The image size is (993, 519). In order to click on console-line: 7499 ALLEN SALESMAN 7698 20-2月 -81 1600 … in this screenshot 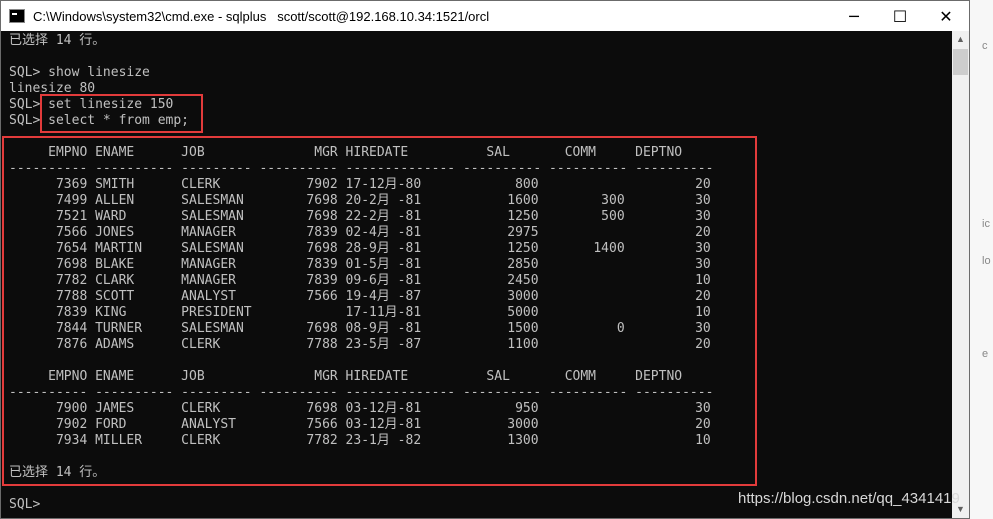, I will do `click(360, 200)`.